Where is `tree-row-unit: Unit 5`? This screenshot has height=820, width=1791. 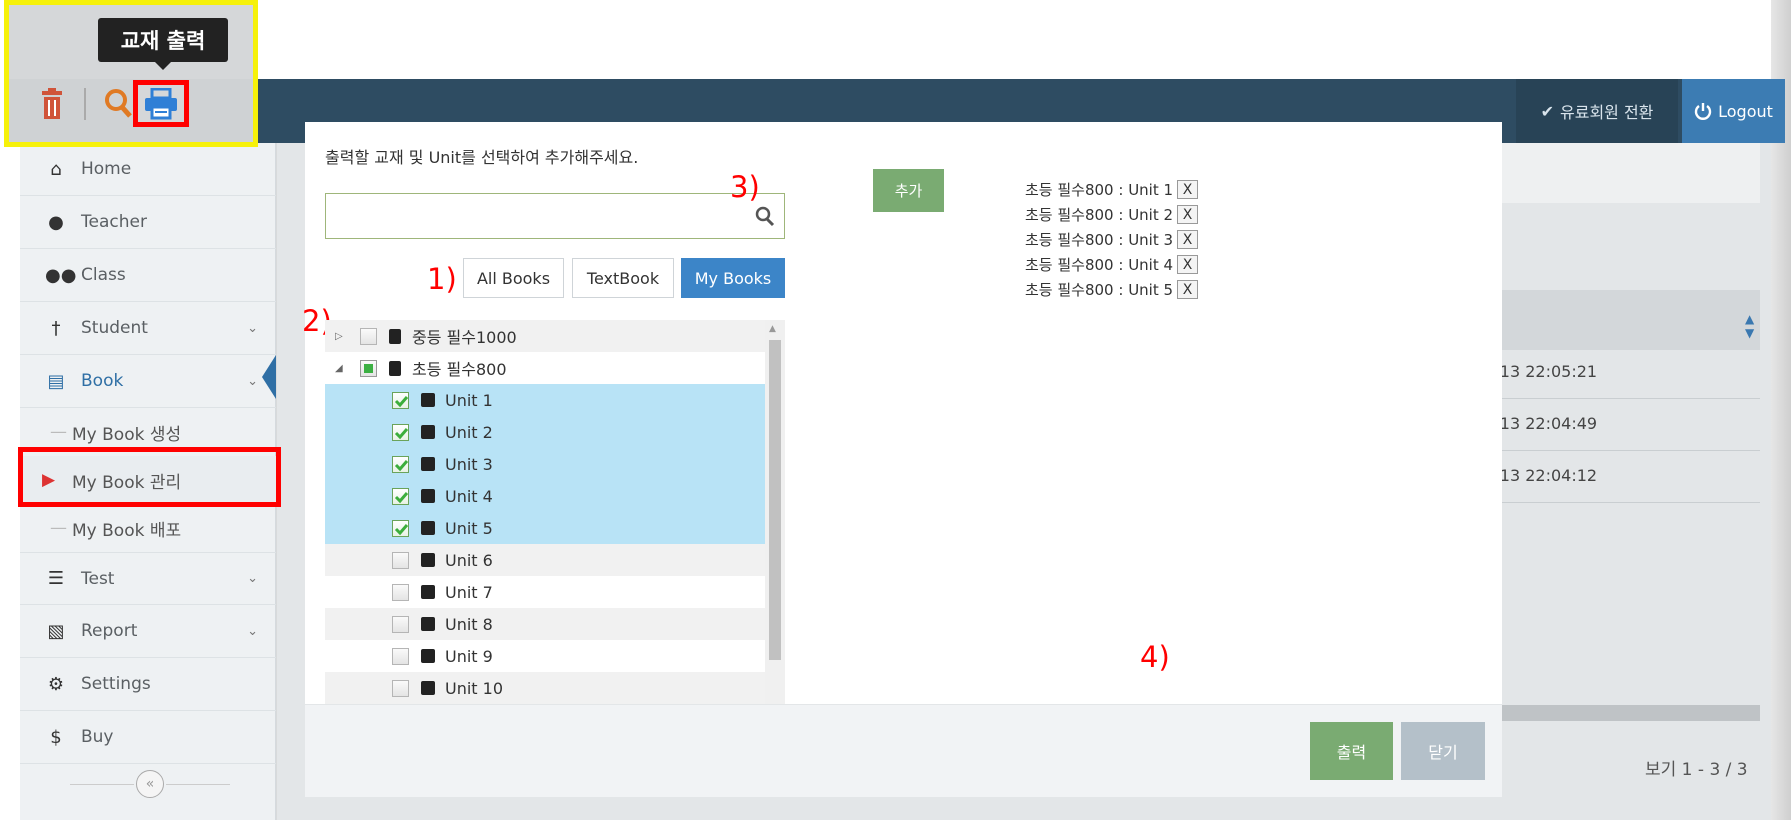 tree-row-unit: Unit 5 is located at coordinates (545, 528).